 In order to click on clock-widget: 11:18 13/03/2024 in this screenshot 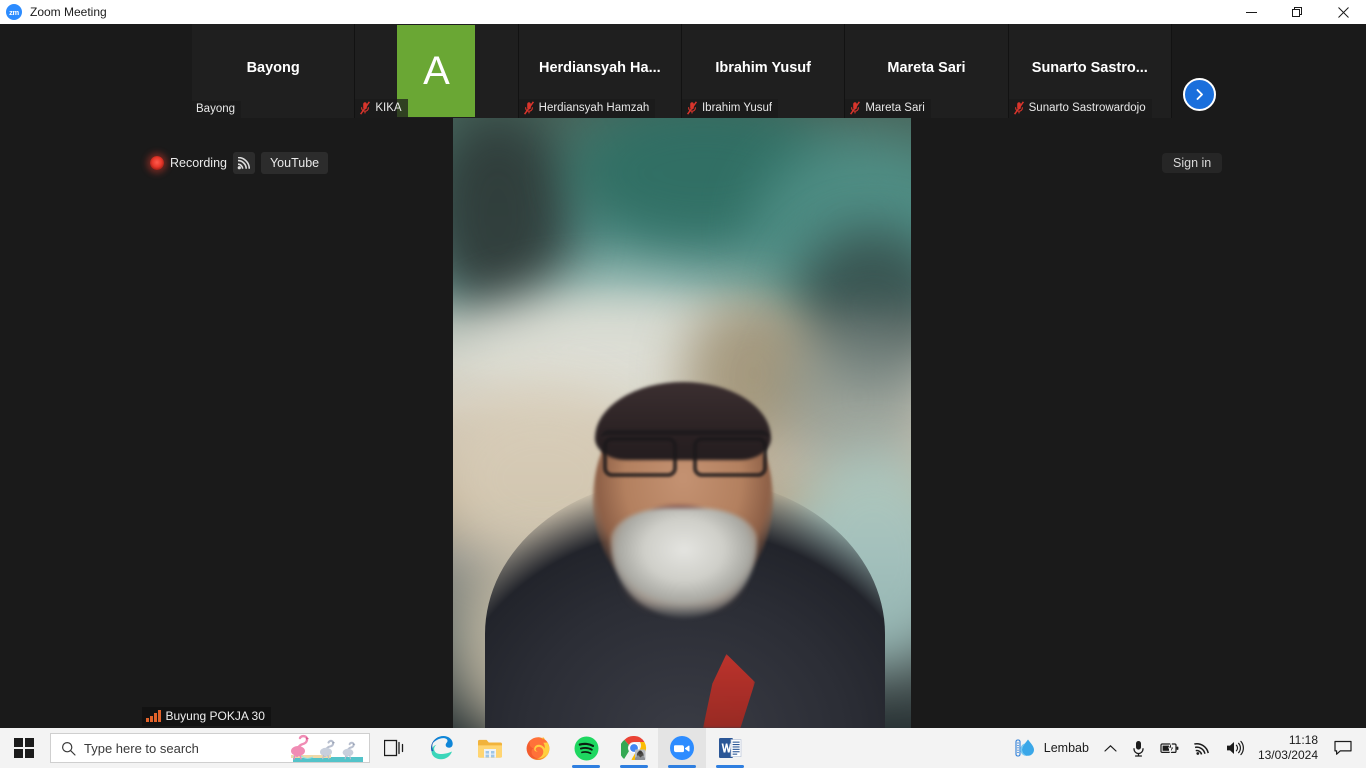, I will do `click(1290, 748)`.